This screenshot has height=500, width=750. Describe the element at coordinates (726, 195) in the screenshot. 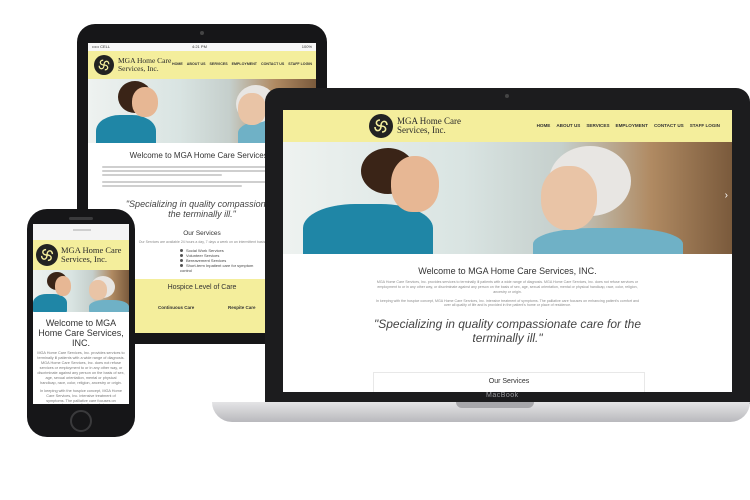

I see `carousel-next-icon: ›` at that location.